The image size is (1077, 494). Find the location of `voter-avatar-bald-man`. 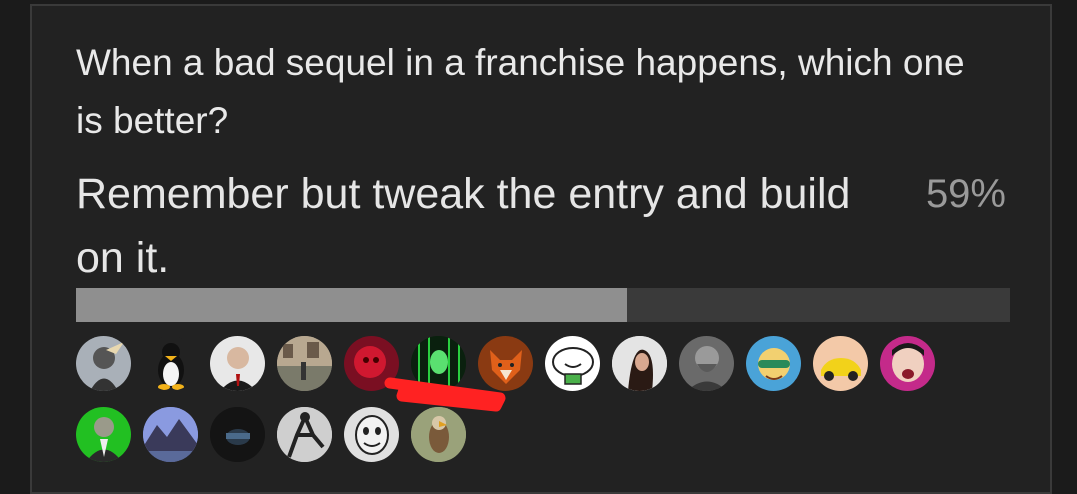

voter-avatar-bald-man is located at coordinates (237, 363).